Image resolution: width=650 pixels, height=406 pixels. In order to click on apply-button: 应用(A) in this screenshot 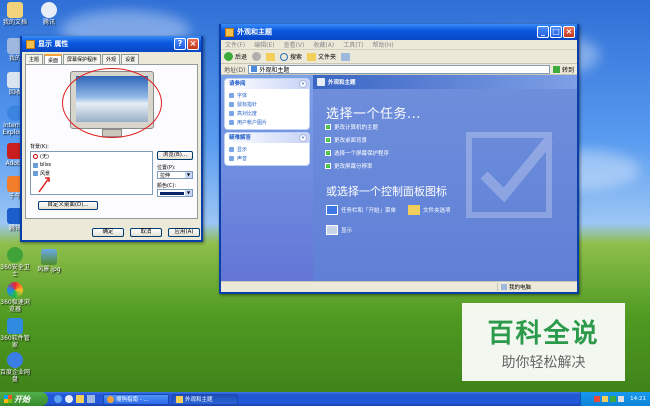, I will do `click(184, 232)`.